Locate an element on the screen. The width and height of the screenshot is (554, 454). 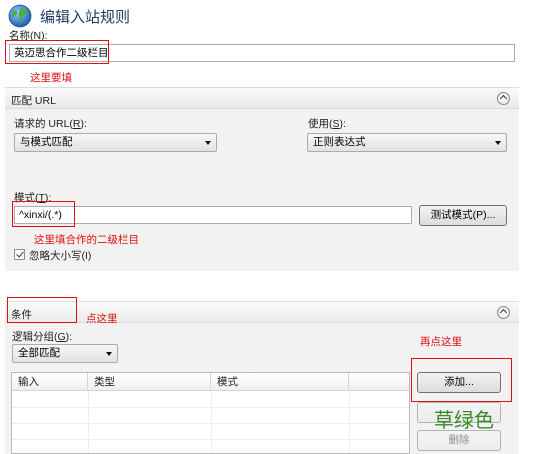
dialog-title: 编辑入站规则 is located at coordinates (85, 17).